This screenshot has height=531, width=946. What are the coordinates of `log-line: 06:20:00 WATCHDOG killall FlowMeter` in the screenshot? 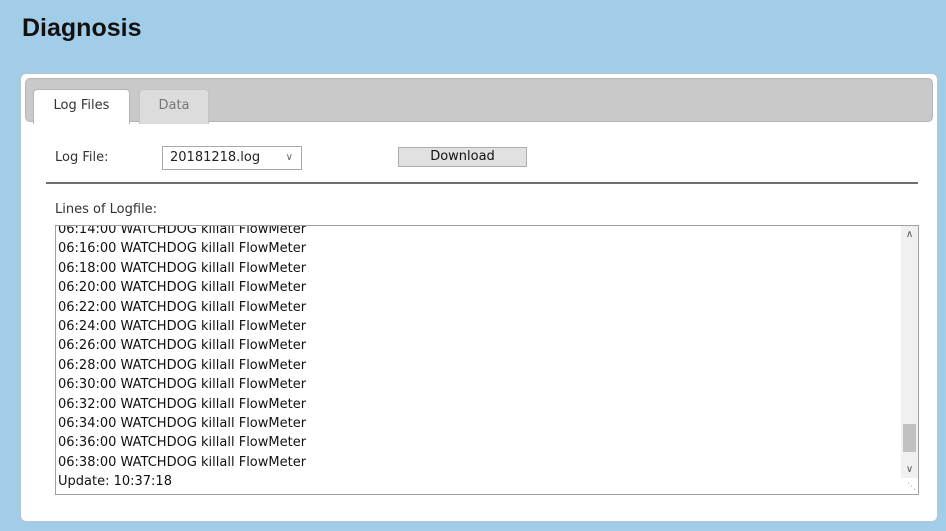 It's located at (182, 288).